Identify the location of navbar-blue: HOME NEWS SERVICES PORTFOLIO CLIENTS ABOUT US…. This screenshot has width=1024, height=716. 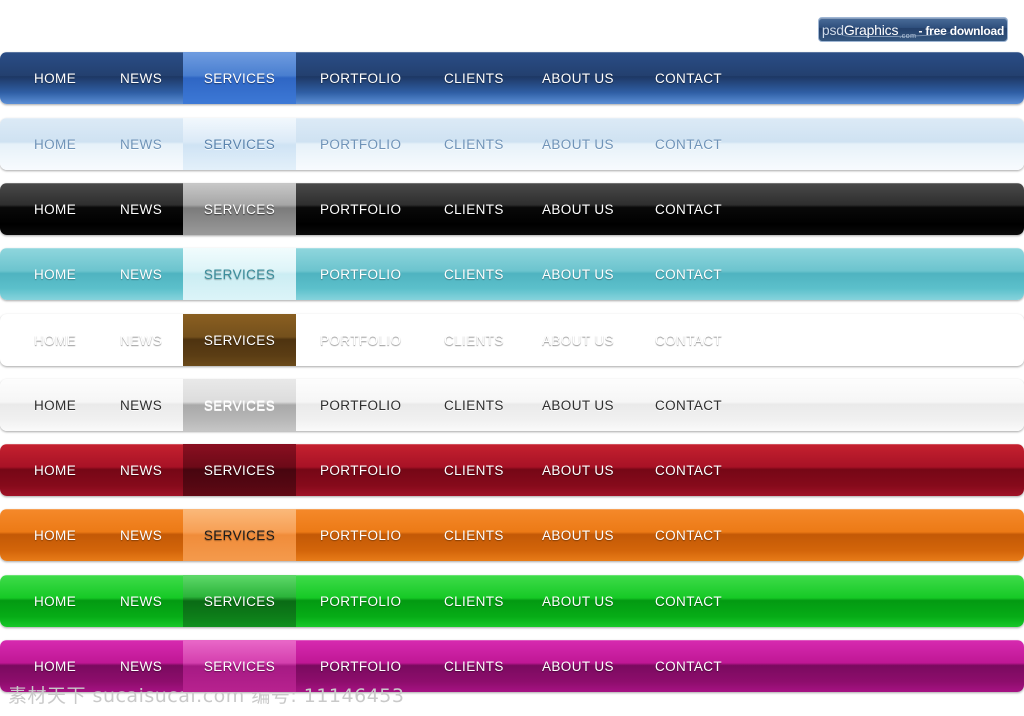
(512, 78).